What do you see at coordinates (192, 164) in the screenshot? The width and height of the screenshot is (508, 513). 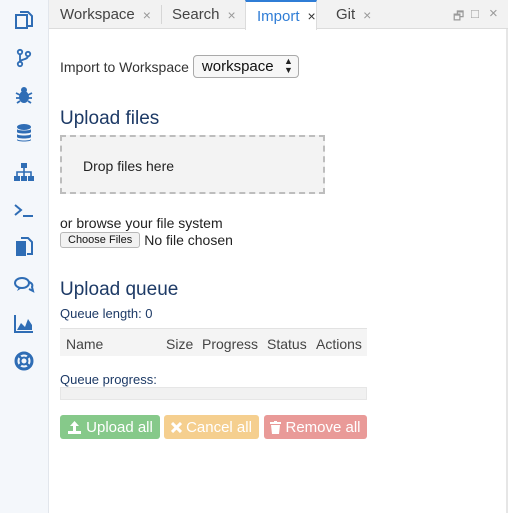 I see `file-dropzone: Drop files here` at bounding box center [192, 164].